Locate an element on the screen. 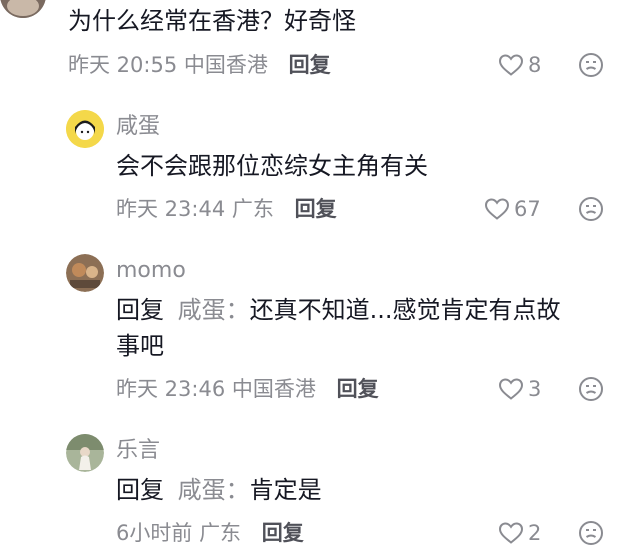 This screenshot has height=559, width=640. comment-time: 6小时前 is located at coordinates (154, 533).